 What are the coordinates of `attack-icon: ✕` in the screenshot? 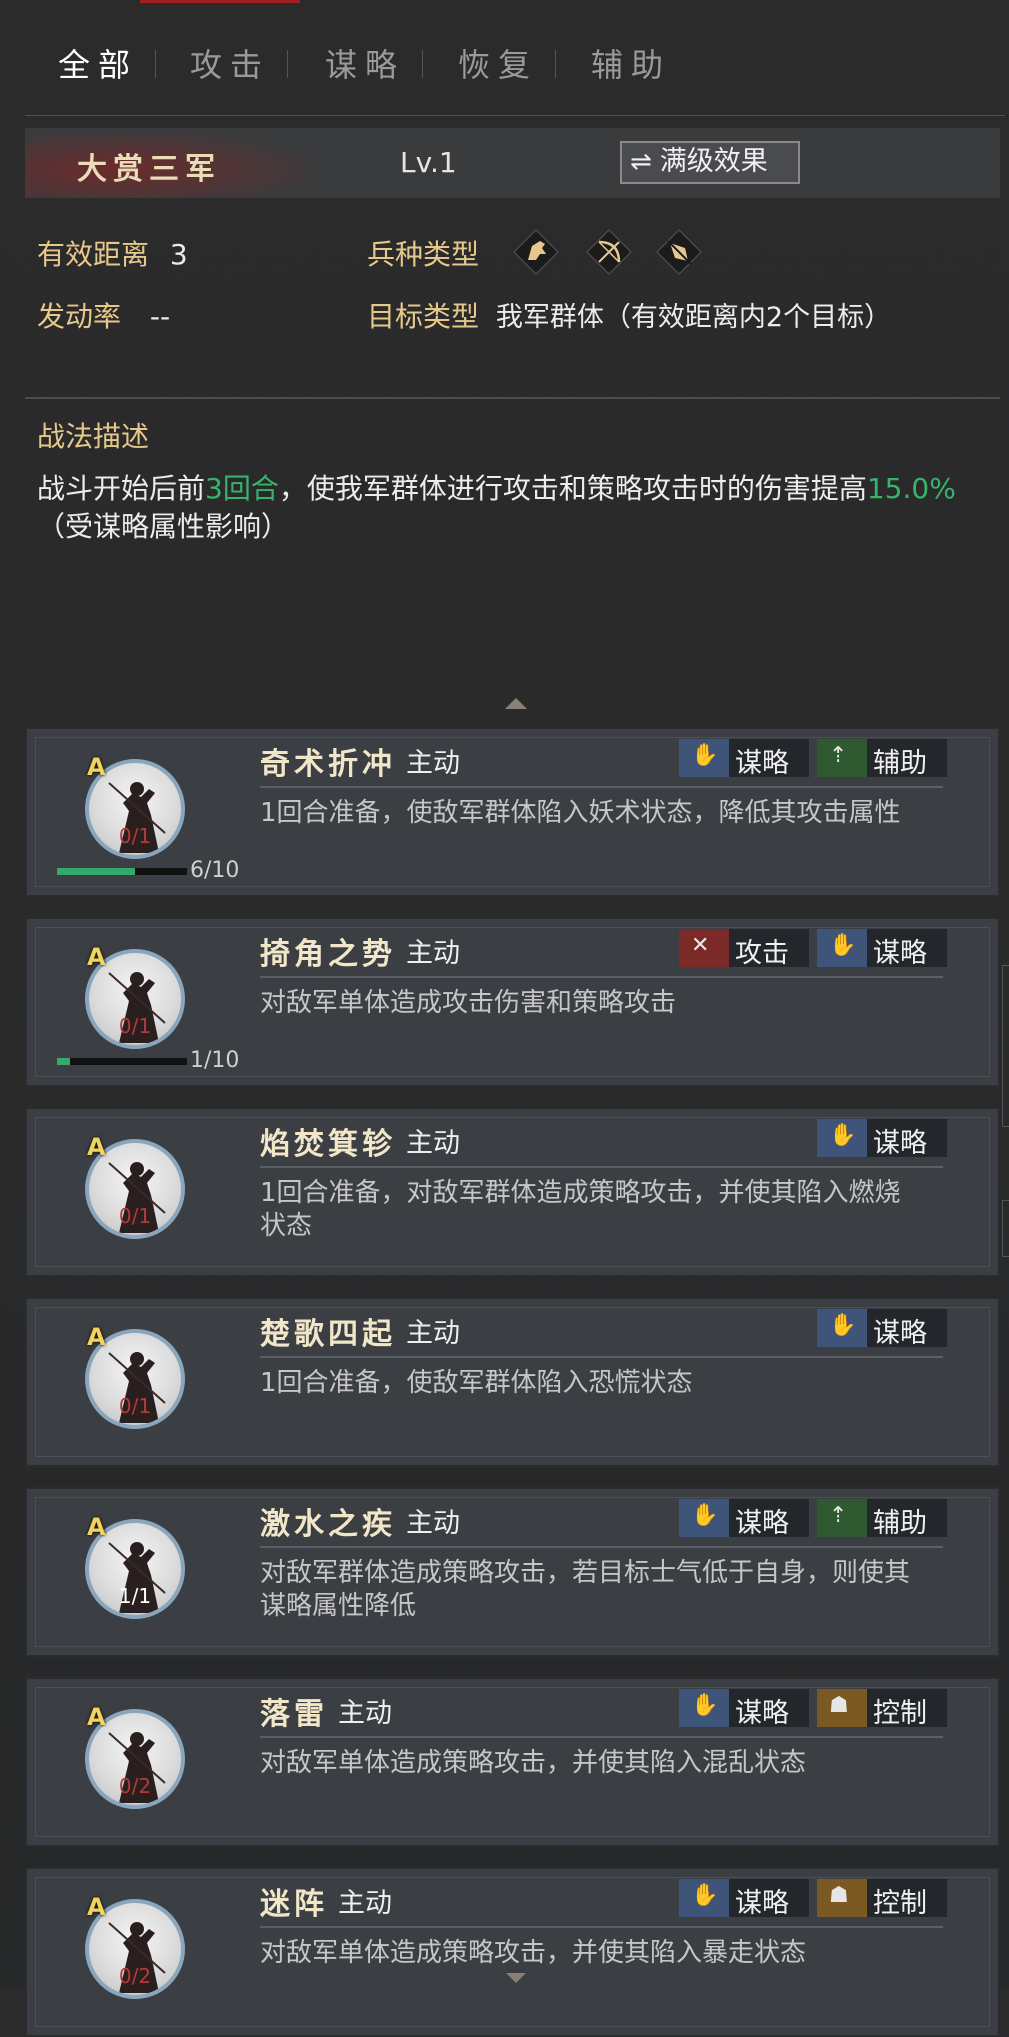 It's located at (704, 948).